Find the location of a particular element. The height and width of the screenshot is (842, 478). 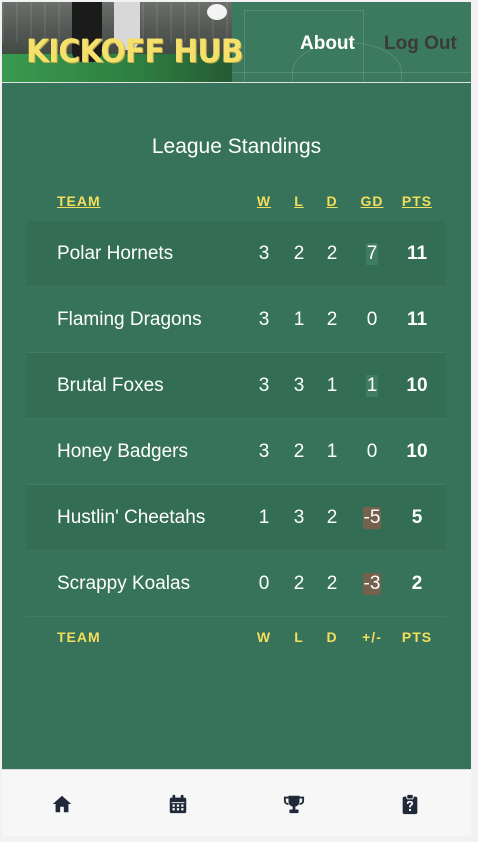

header: KICKOFF HUB About Log Out is located at coordinates (236, 42).